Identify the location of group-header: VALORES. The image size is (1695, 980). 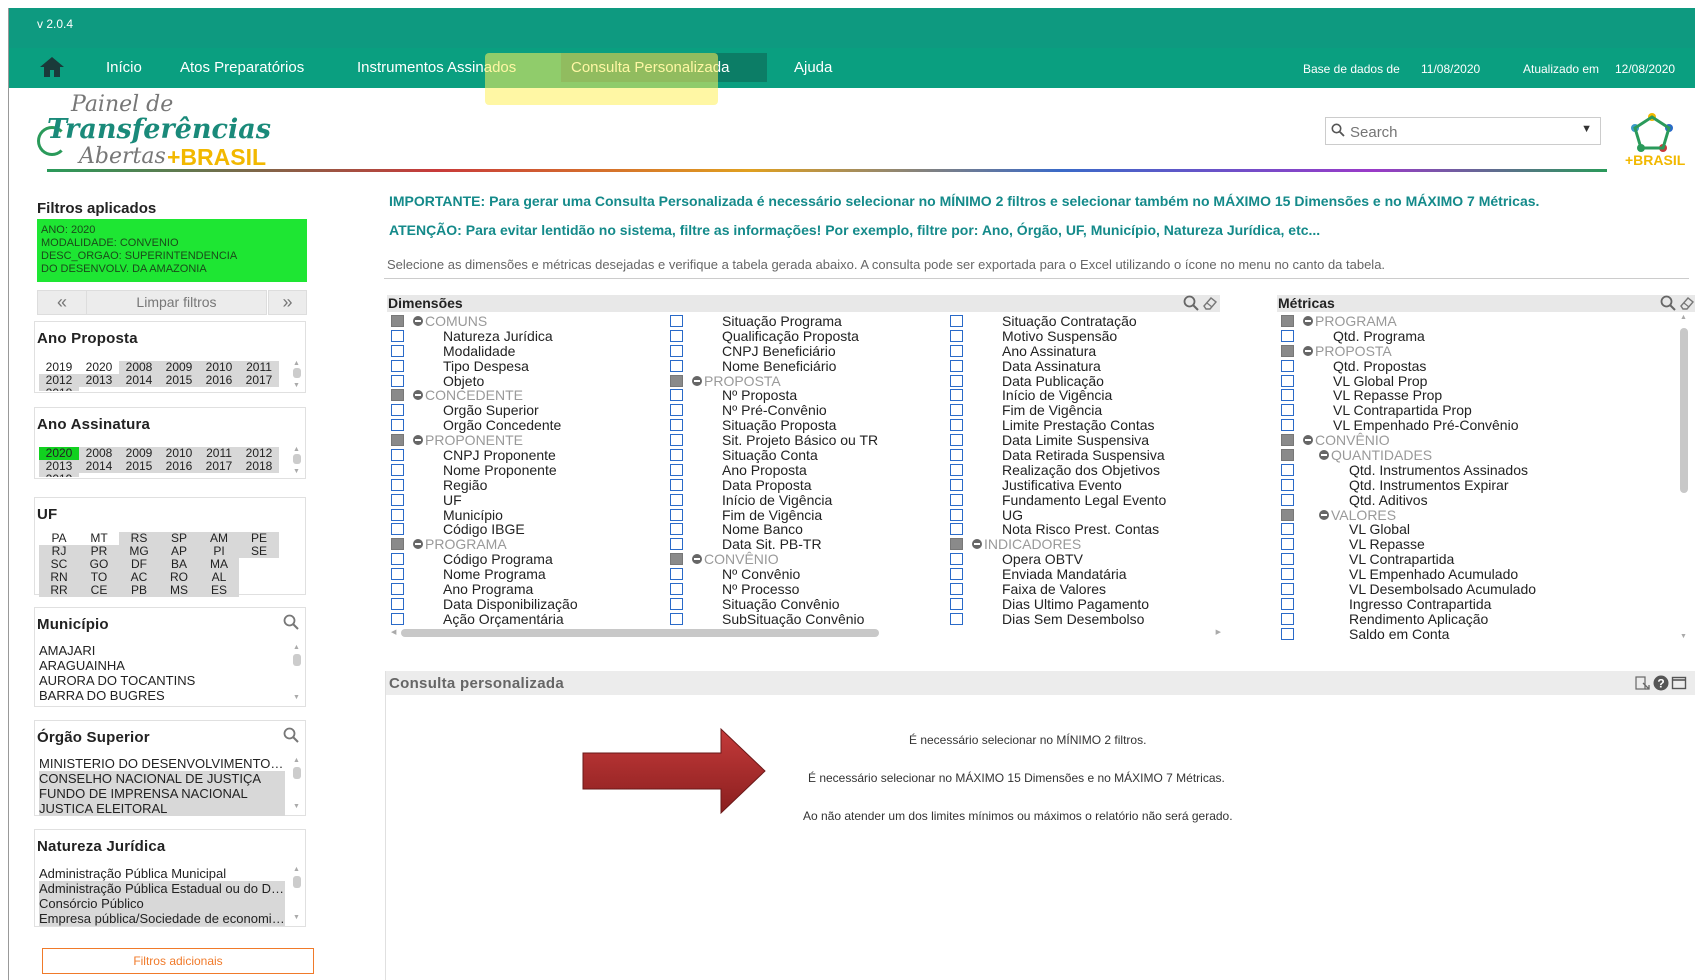
(1474, 515).